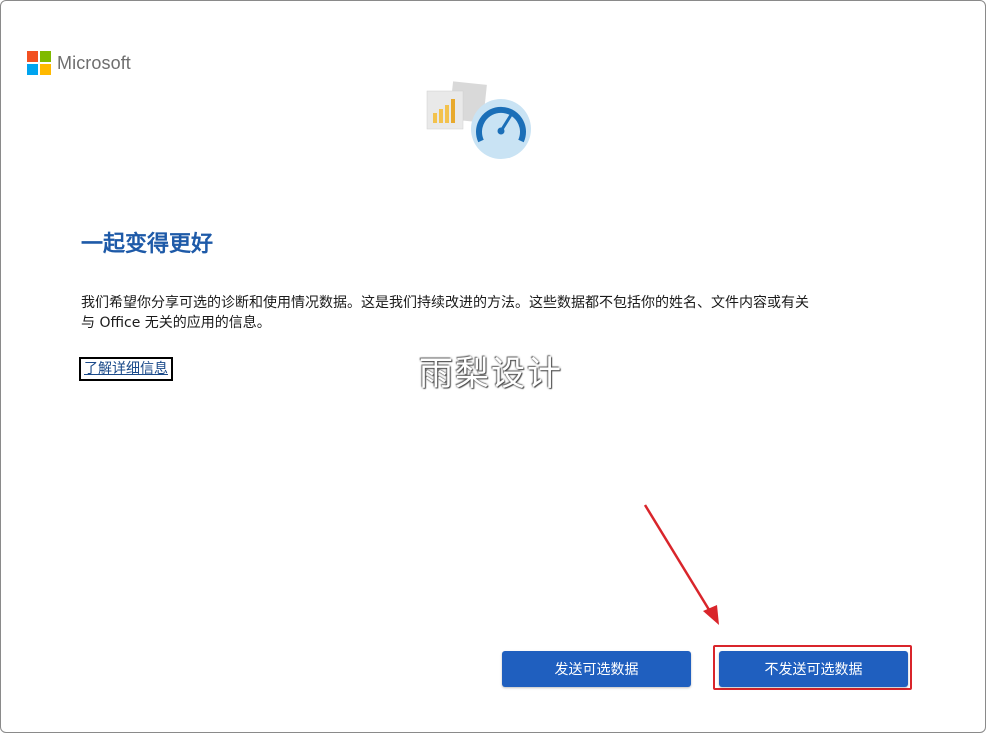  Describe the element at coordinates (681, 564) in the screenshot. I see `annotation-arrow-icon` at that location.